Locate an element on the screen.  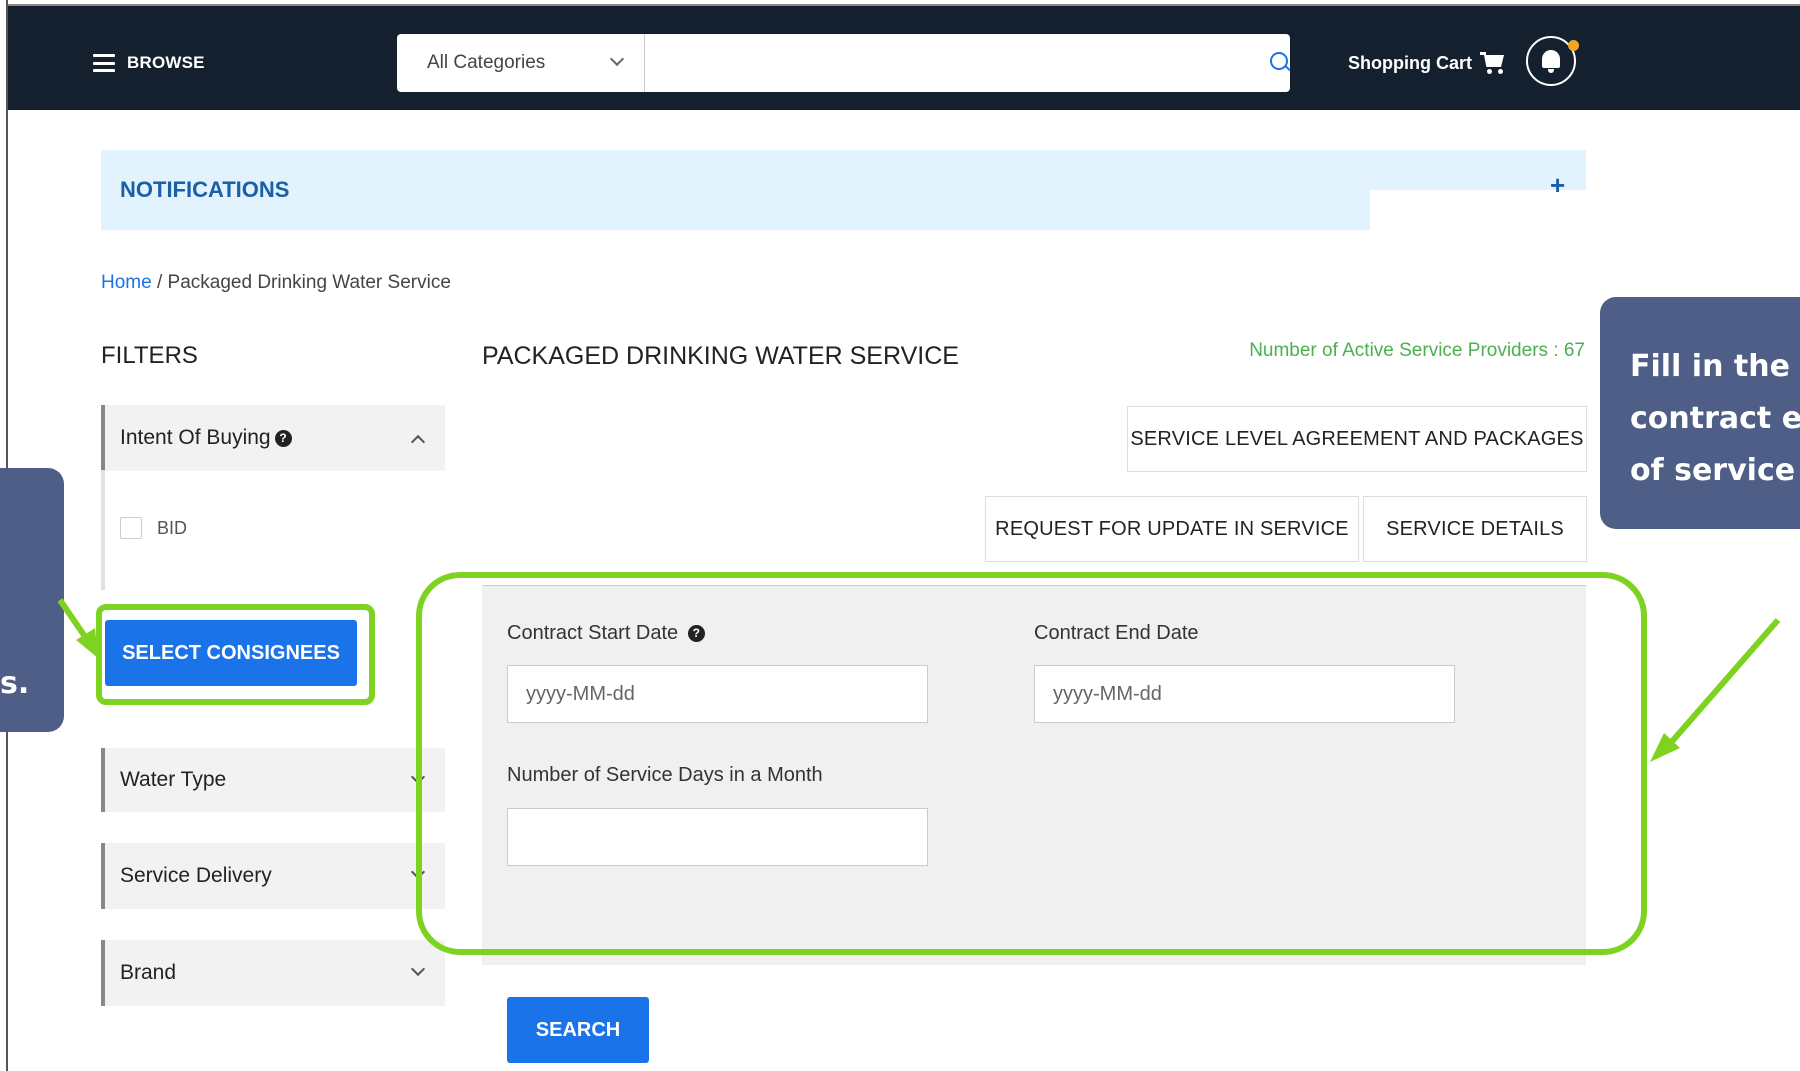
right-arrow-line is located at coordinates (1723, 683).